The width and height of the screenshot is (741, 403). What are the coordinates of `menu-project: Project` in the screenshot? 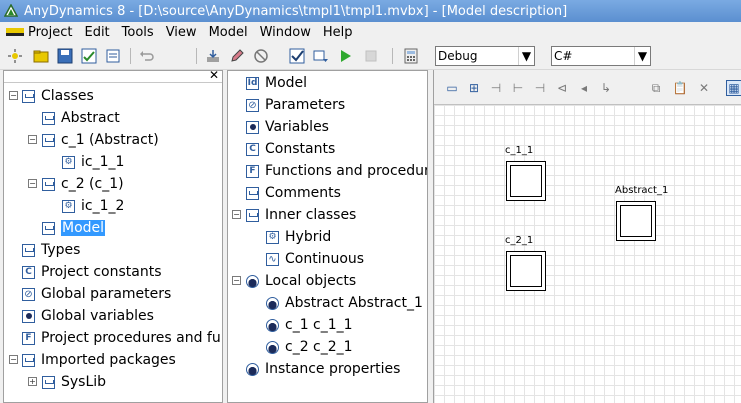 It's located at (53, 32).